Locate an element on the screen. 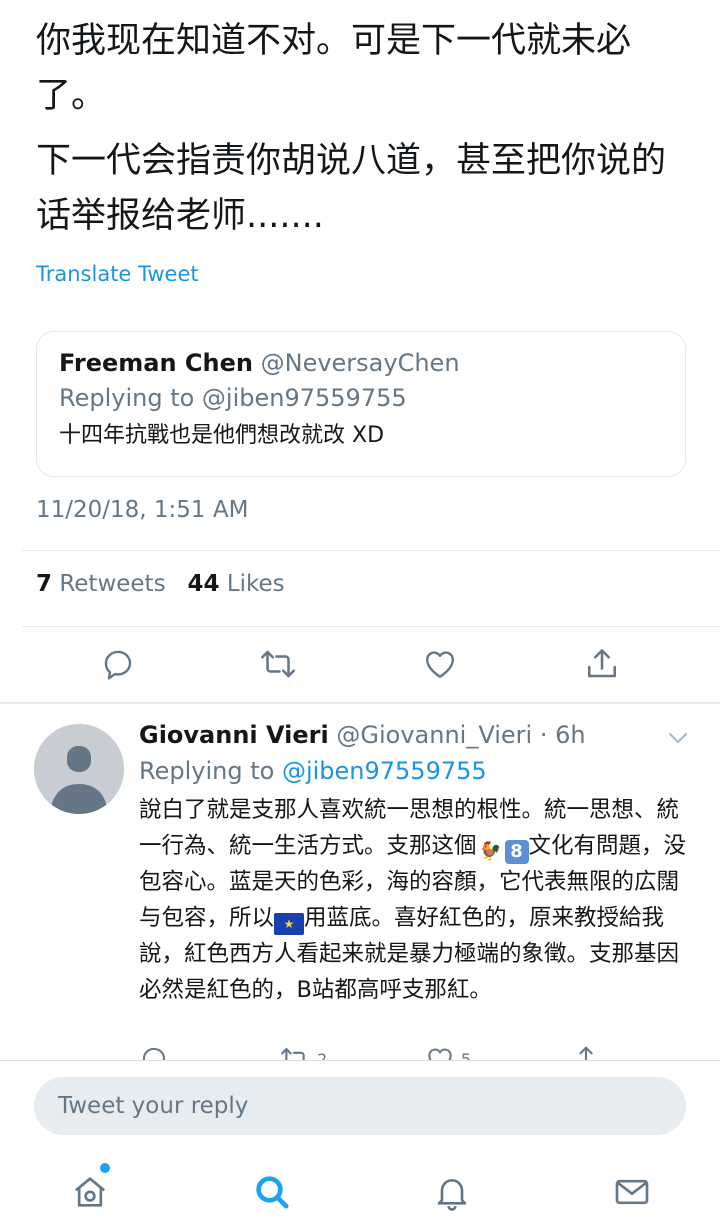 The width and height of the screenshot is (720, 1232). retweet-button is located at coordinates (278, 664).